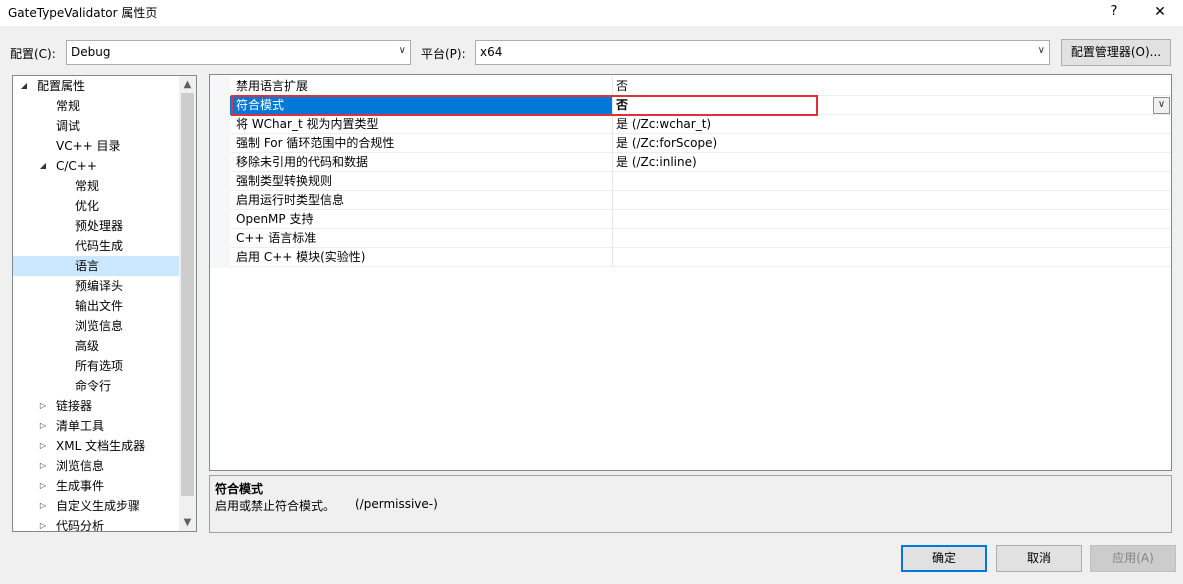 This screenshot has height=584, width=1183. I want to click on property-name: 强制类型转换规则, so click(284, 181).